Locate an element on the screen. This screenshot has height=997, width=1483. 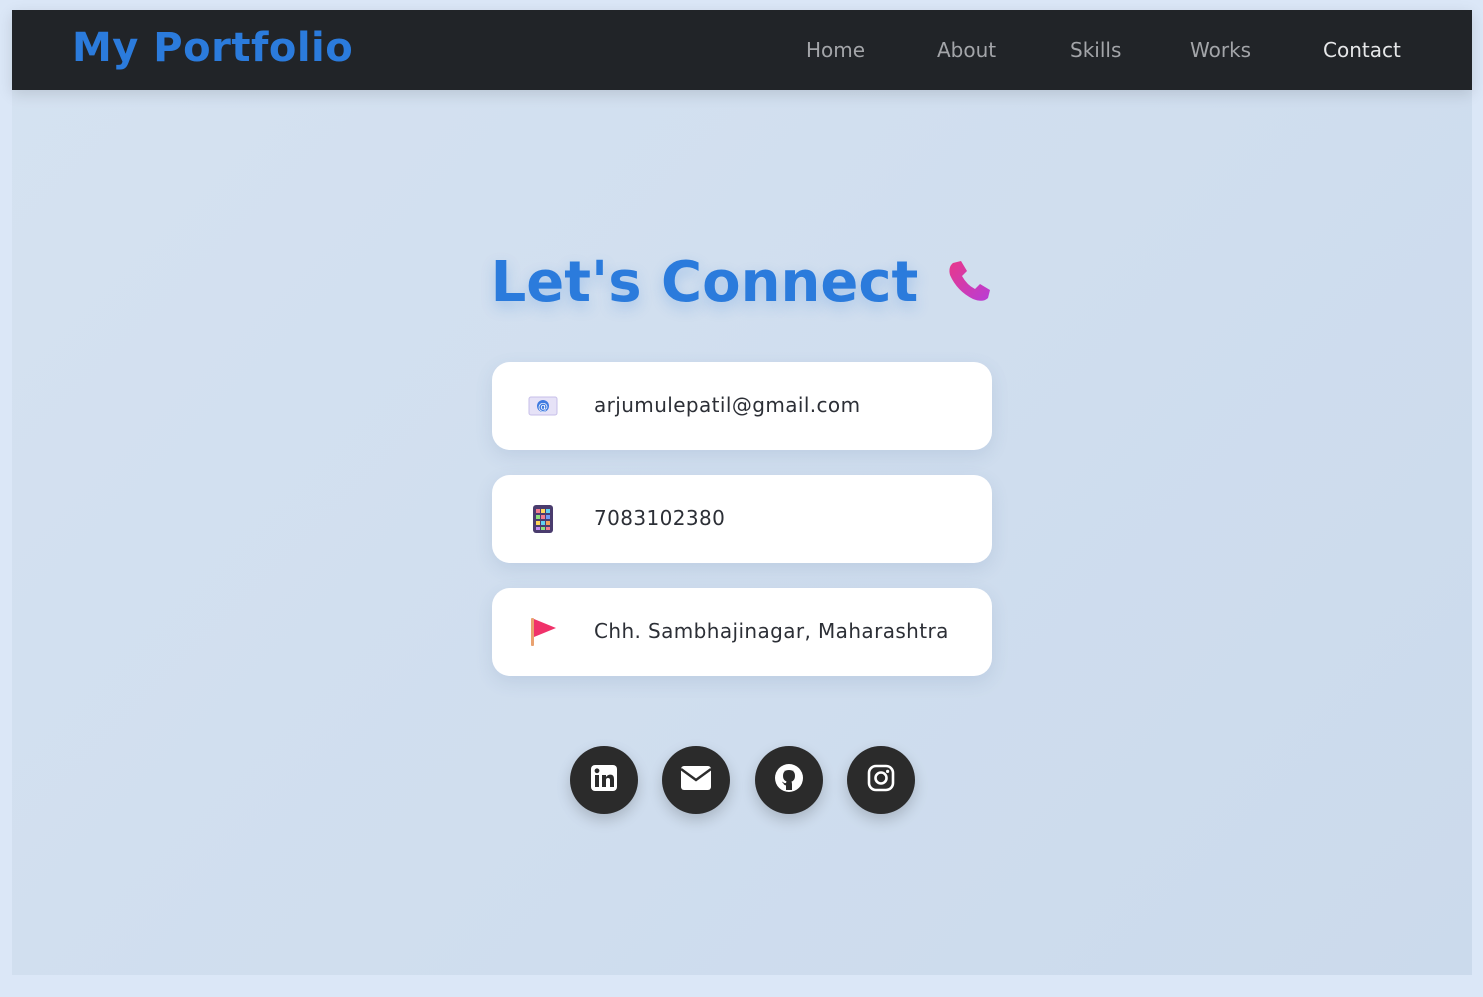
linkedin-button is located at coordinates (604, 780).